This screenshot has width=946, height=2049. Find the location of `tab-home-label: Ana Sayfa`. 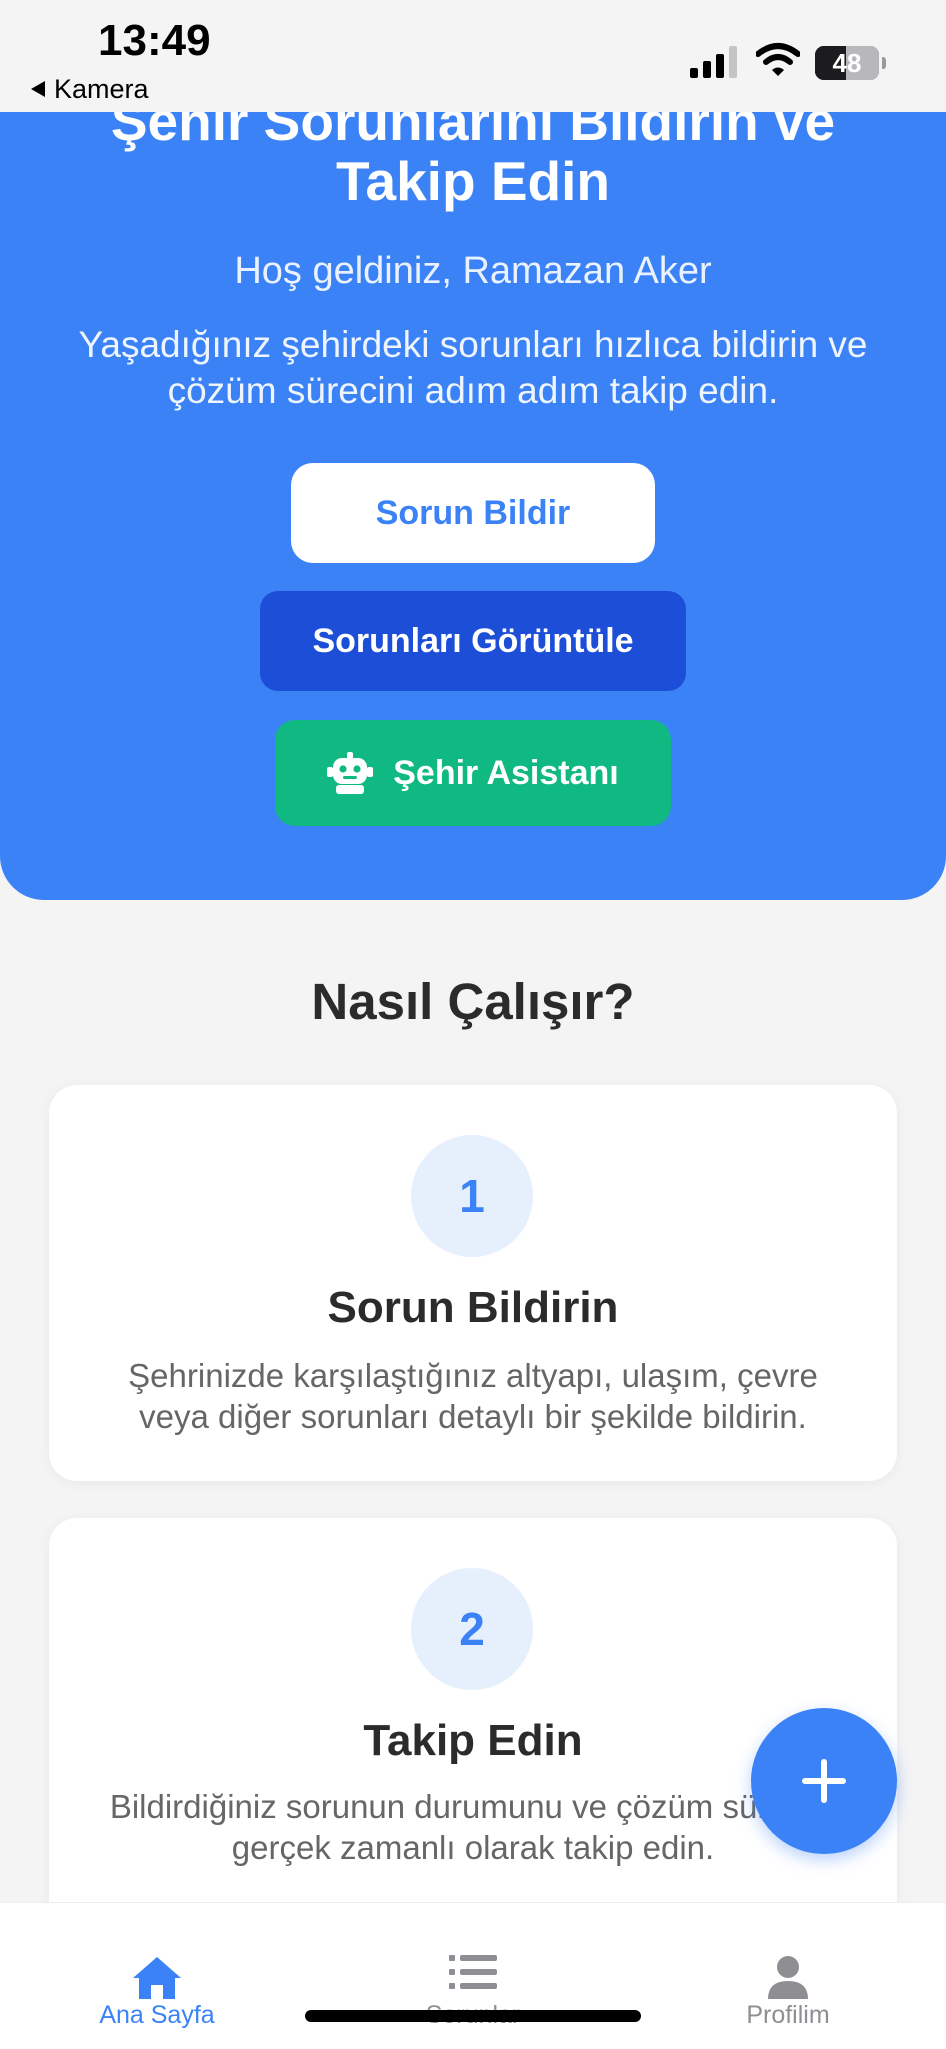

tab-home-label: Ana Sayfa is located at coordinates (157, 2015).